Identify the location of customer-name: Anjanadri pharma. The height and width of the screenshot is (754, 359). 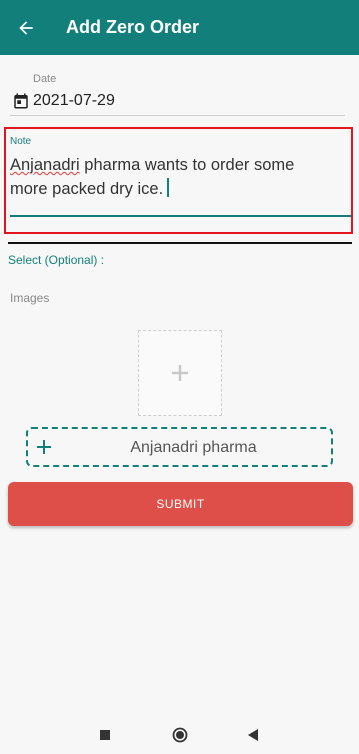
(193, 447).